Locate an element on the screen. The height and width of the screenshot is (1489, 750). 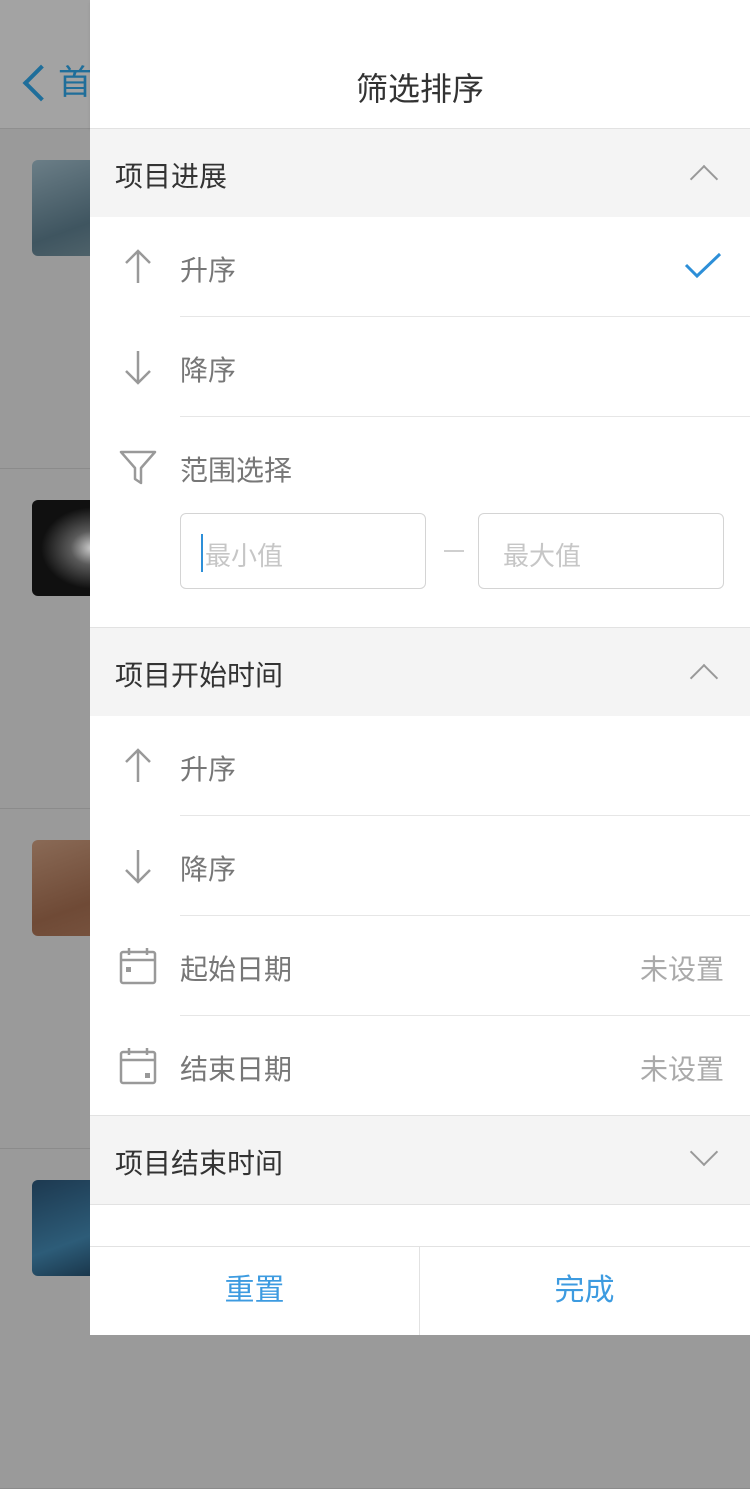
max-value-placeholder: 最大值 is located at coordinates (542, 557).